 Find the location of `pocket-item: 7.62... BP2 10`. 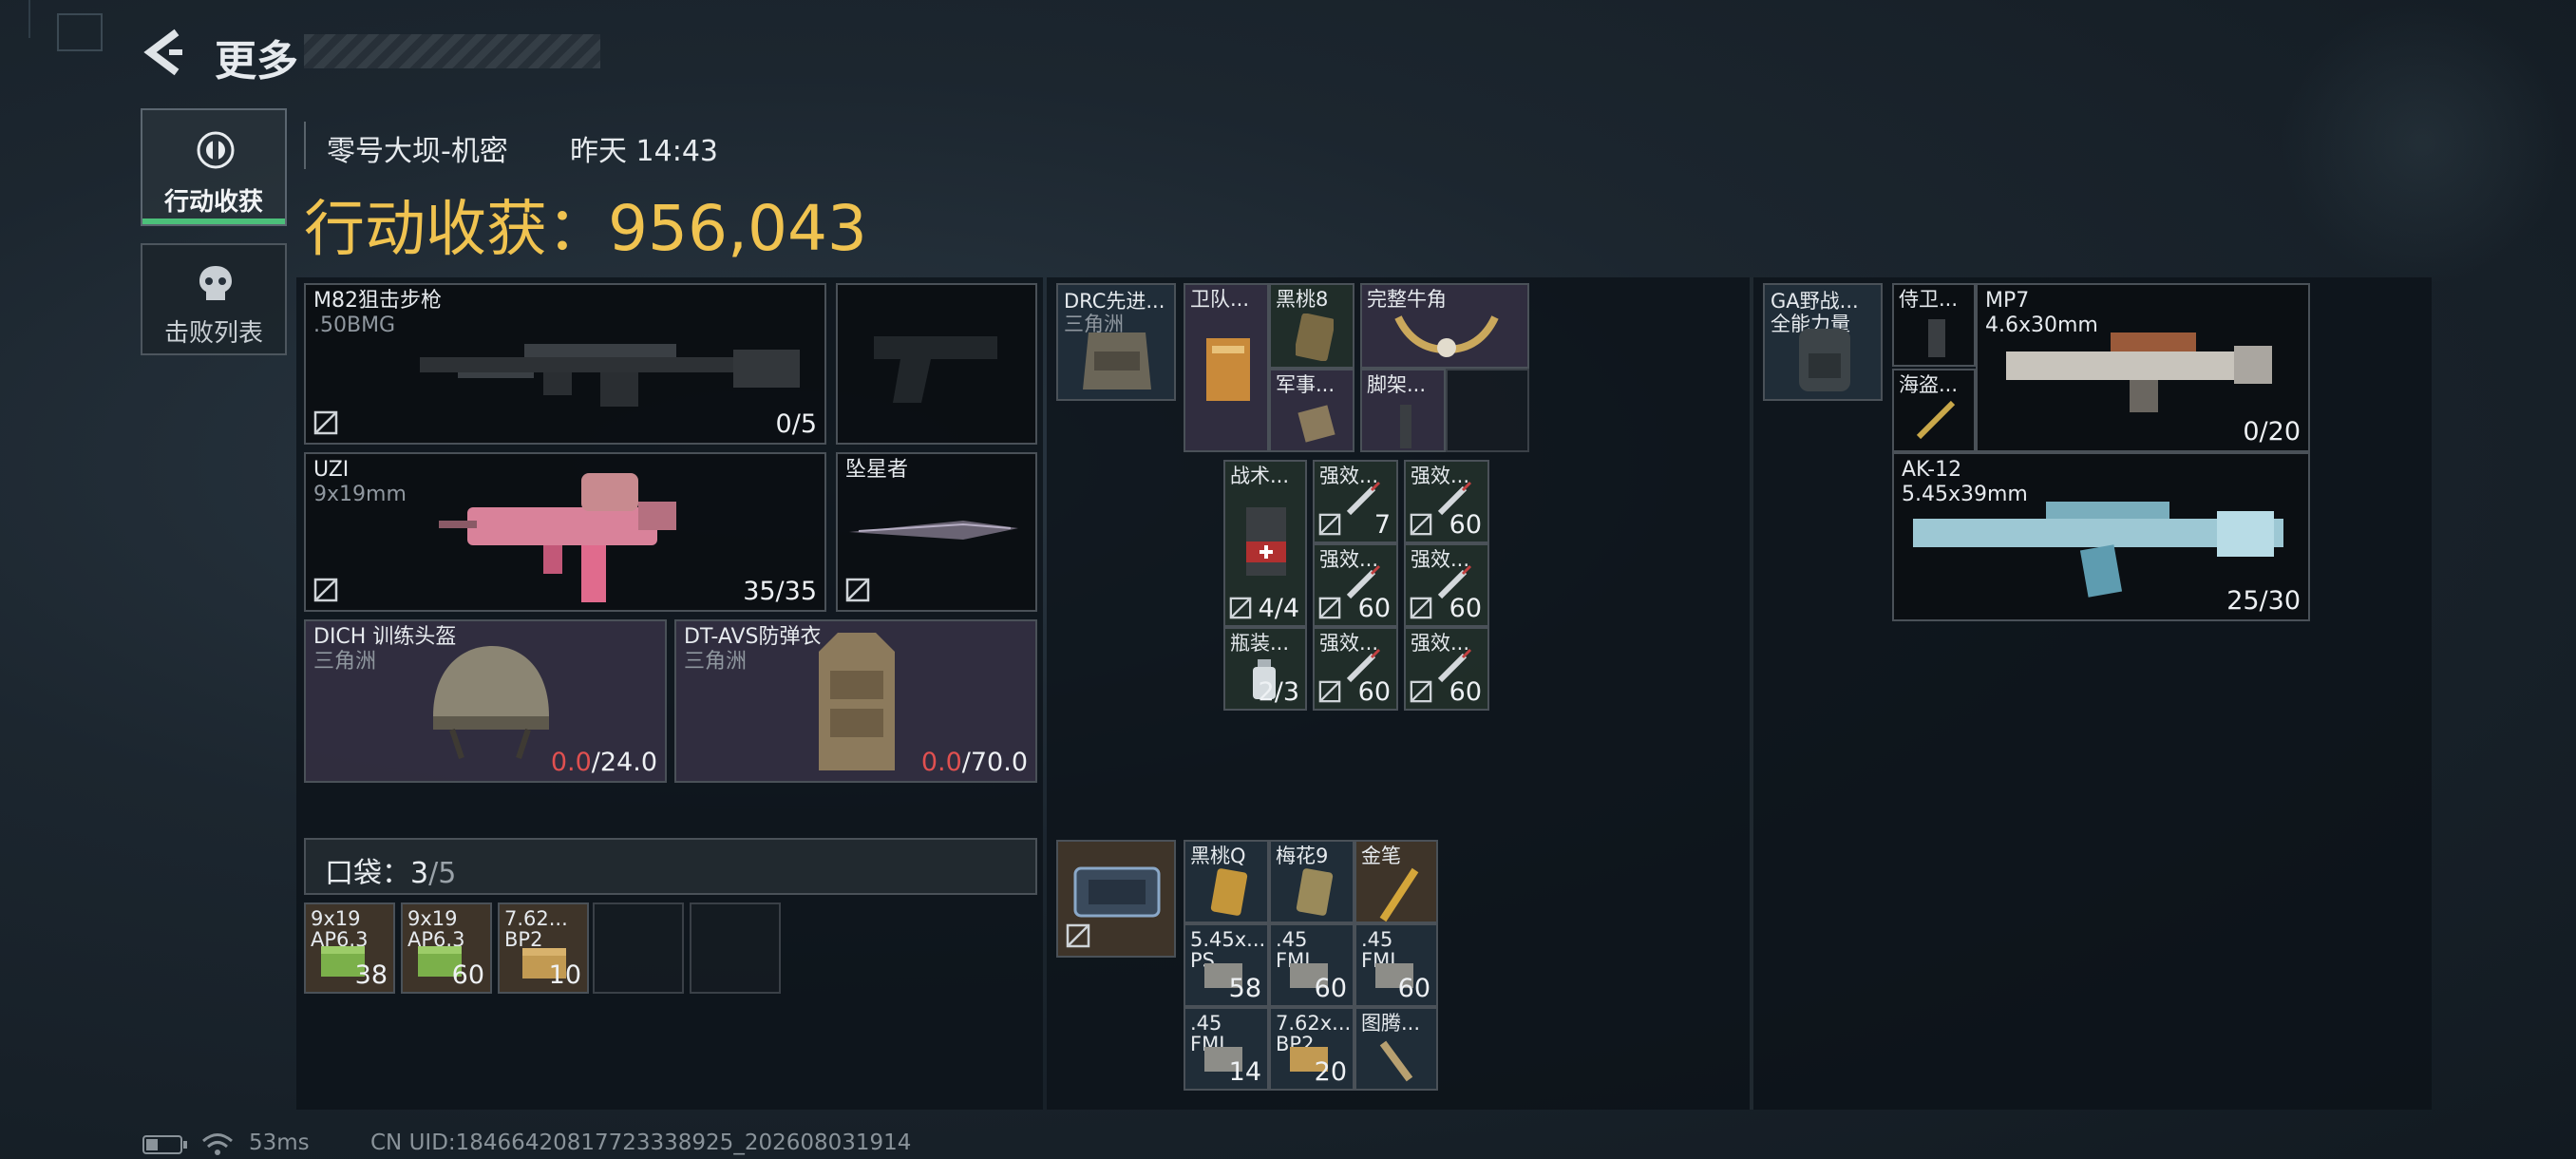

pocket-item: 7.62... BP2 10 is located at coordinates (543, 948).